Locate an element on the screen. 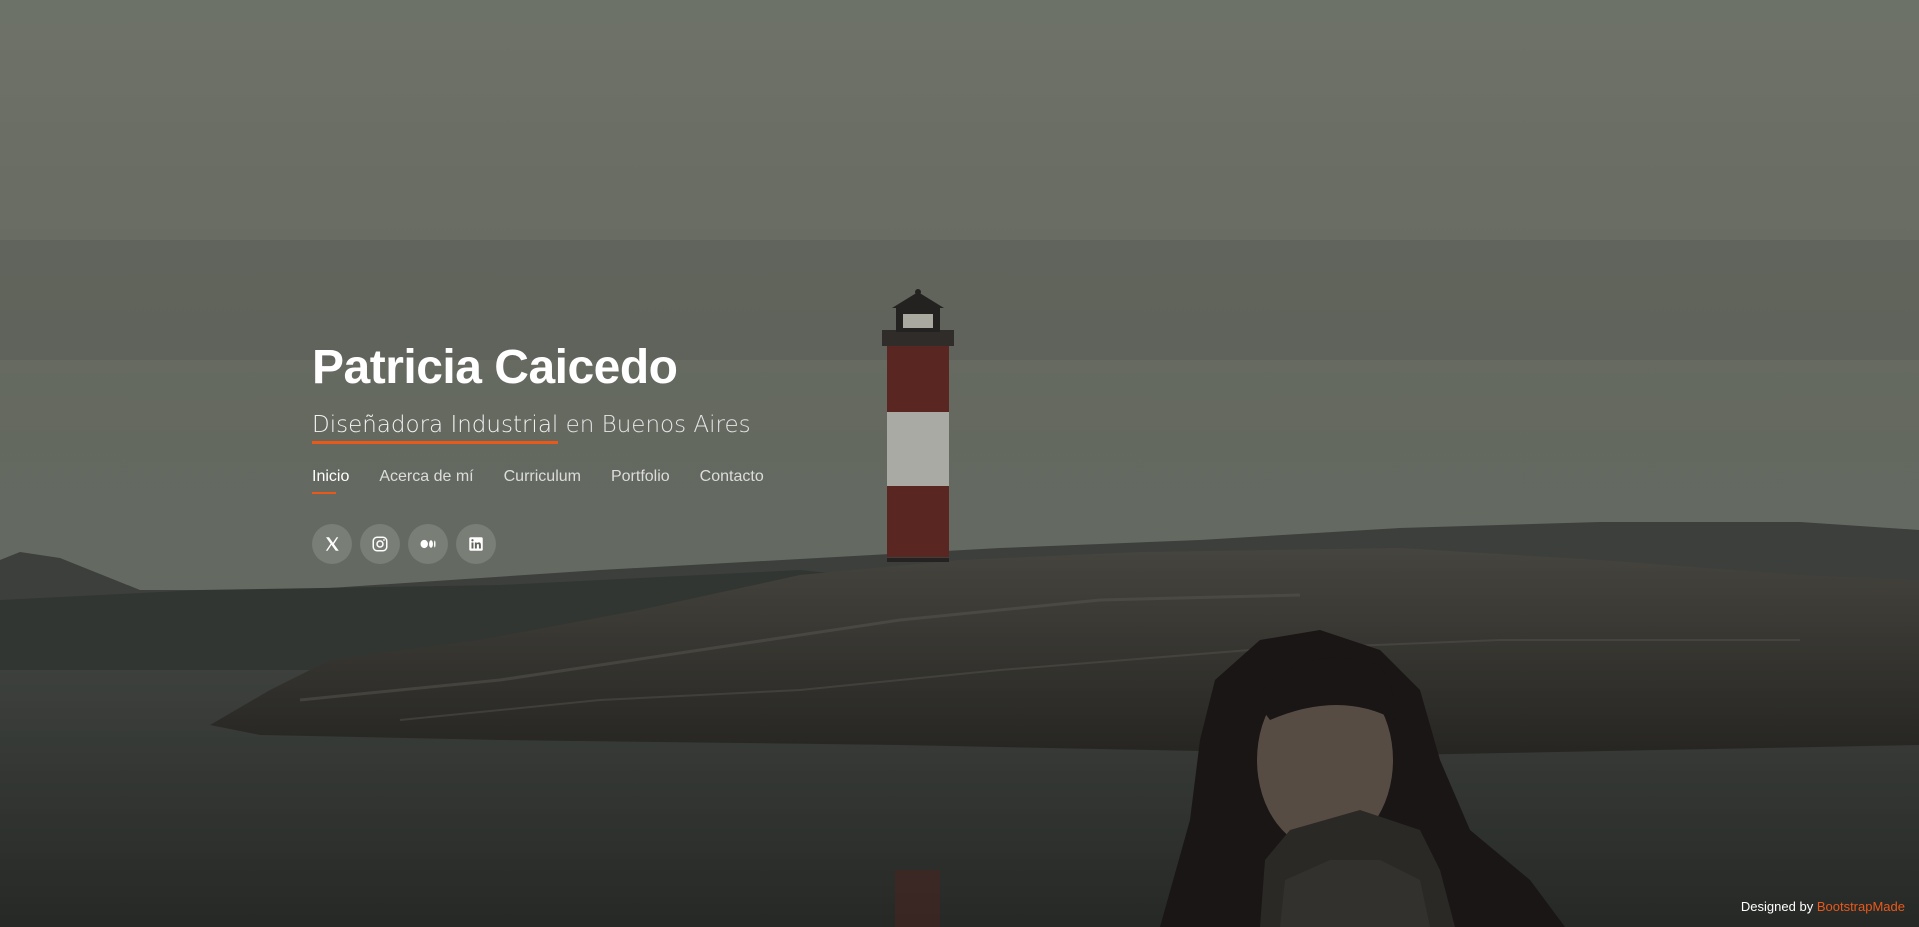  linkedin-link is located at coordinates (476, 544).